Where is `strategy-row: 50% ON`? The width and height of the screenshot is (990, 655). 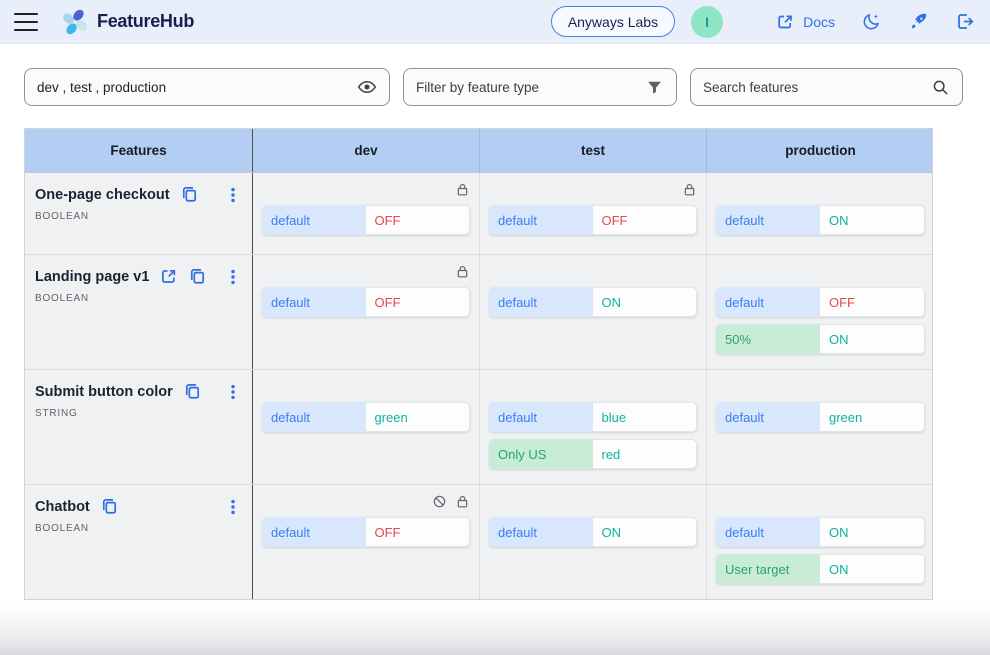
strategy-row: 50% ON is located at coordinates (820, 339).